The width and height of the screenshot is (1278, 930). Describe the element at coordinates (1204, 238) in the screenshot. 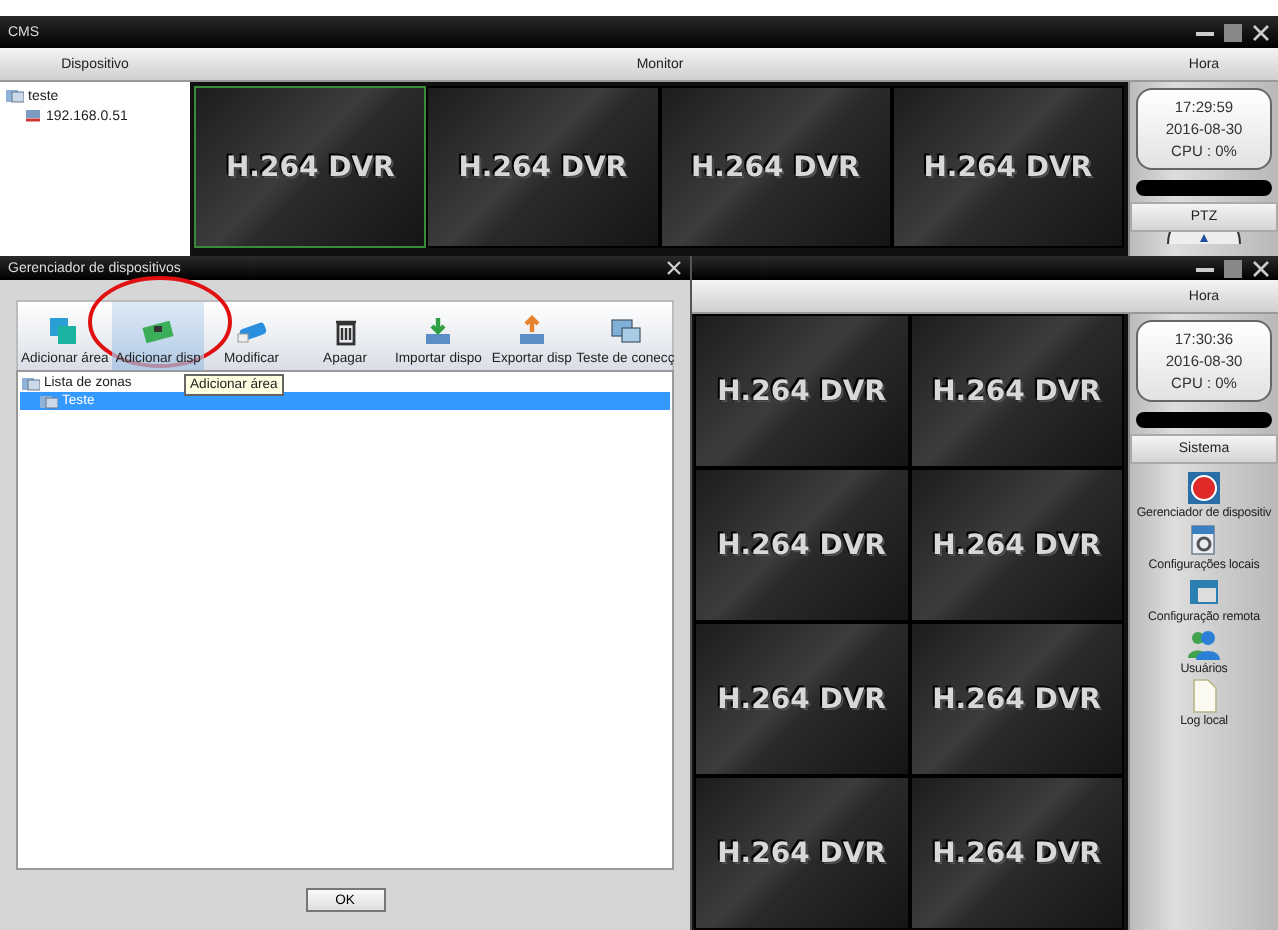

I see `ptz-dial-icon` at that location.